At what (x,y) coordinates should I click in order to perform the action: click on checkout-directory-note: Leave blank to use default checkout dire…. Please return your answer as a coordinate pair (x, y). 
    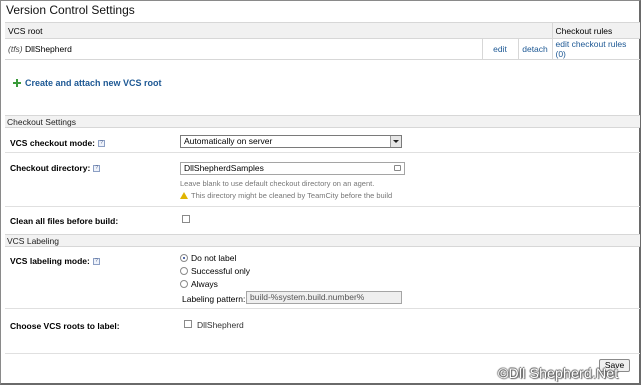
    Looking at the image, I should click on (277, 183).